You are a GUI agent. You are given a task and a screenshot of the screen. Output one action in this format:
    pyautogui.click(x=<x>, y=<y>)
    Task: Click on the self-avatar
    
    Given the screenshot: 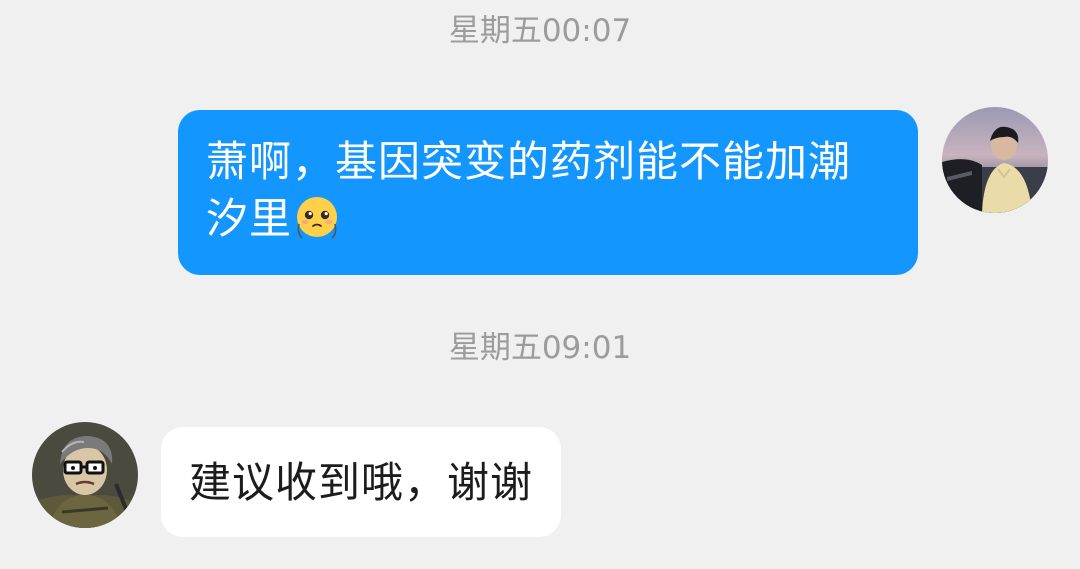 What is the action you would take?
    pyautogui.click(x=995, y=160)
    